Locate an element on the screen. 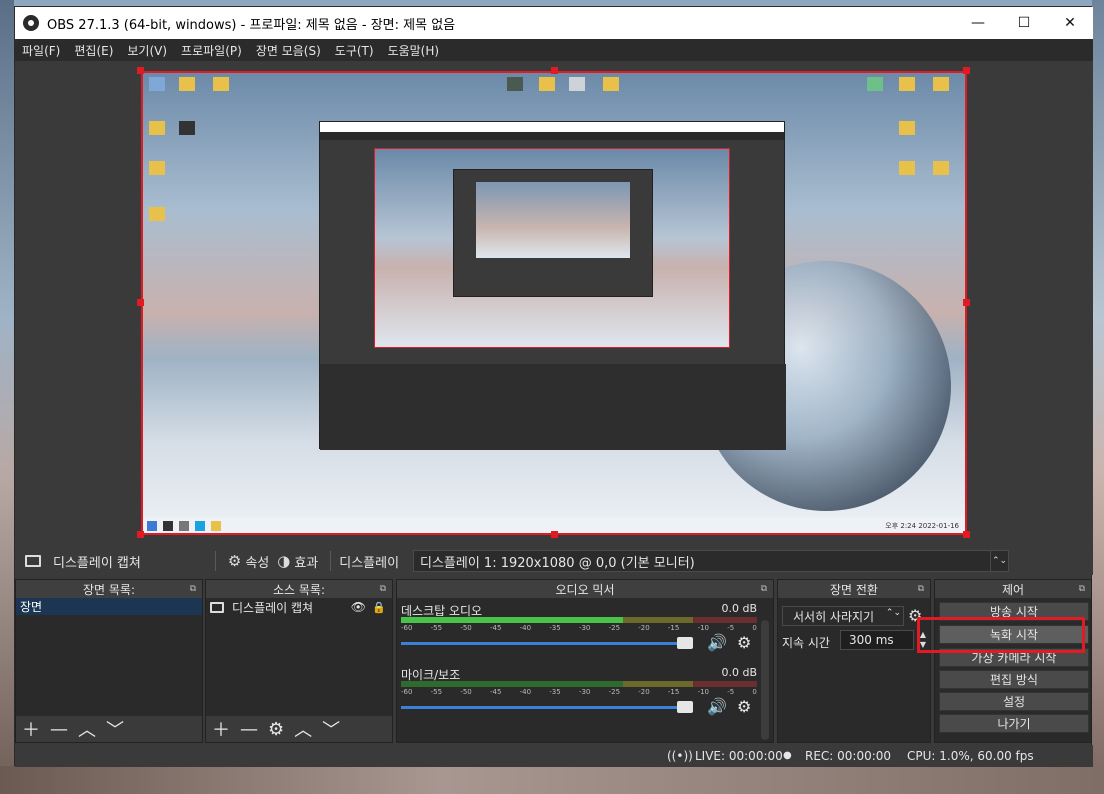 This screenshot has height=794, width=1104. sources-dock: 소스 목록: ⧉ 디스플레이 캡쳐 👁 🔒 ＋ — ⚙ ︿ ﹀ is located at coordinates (299, 661).